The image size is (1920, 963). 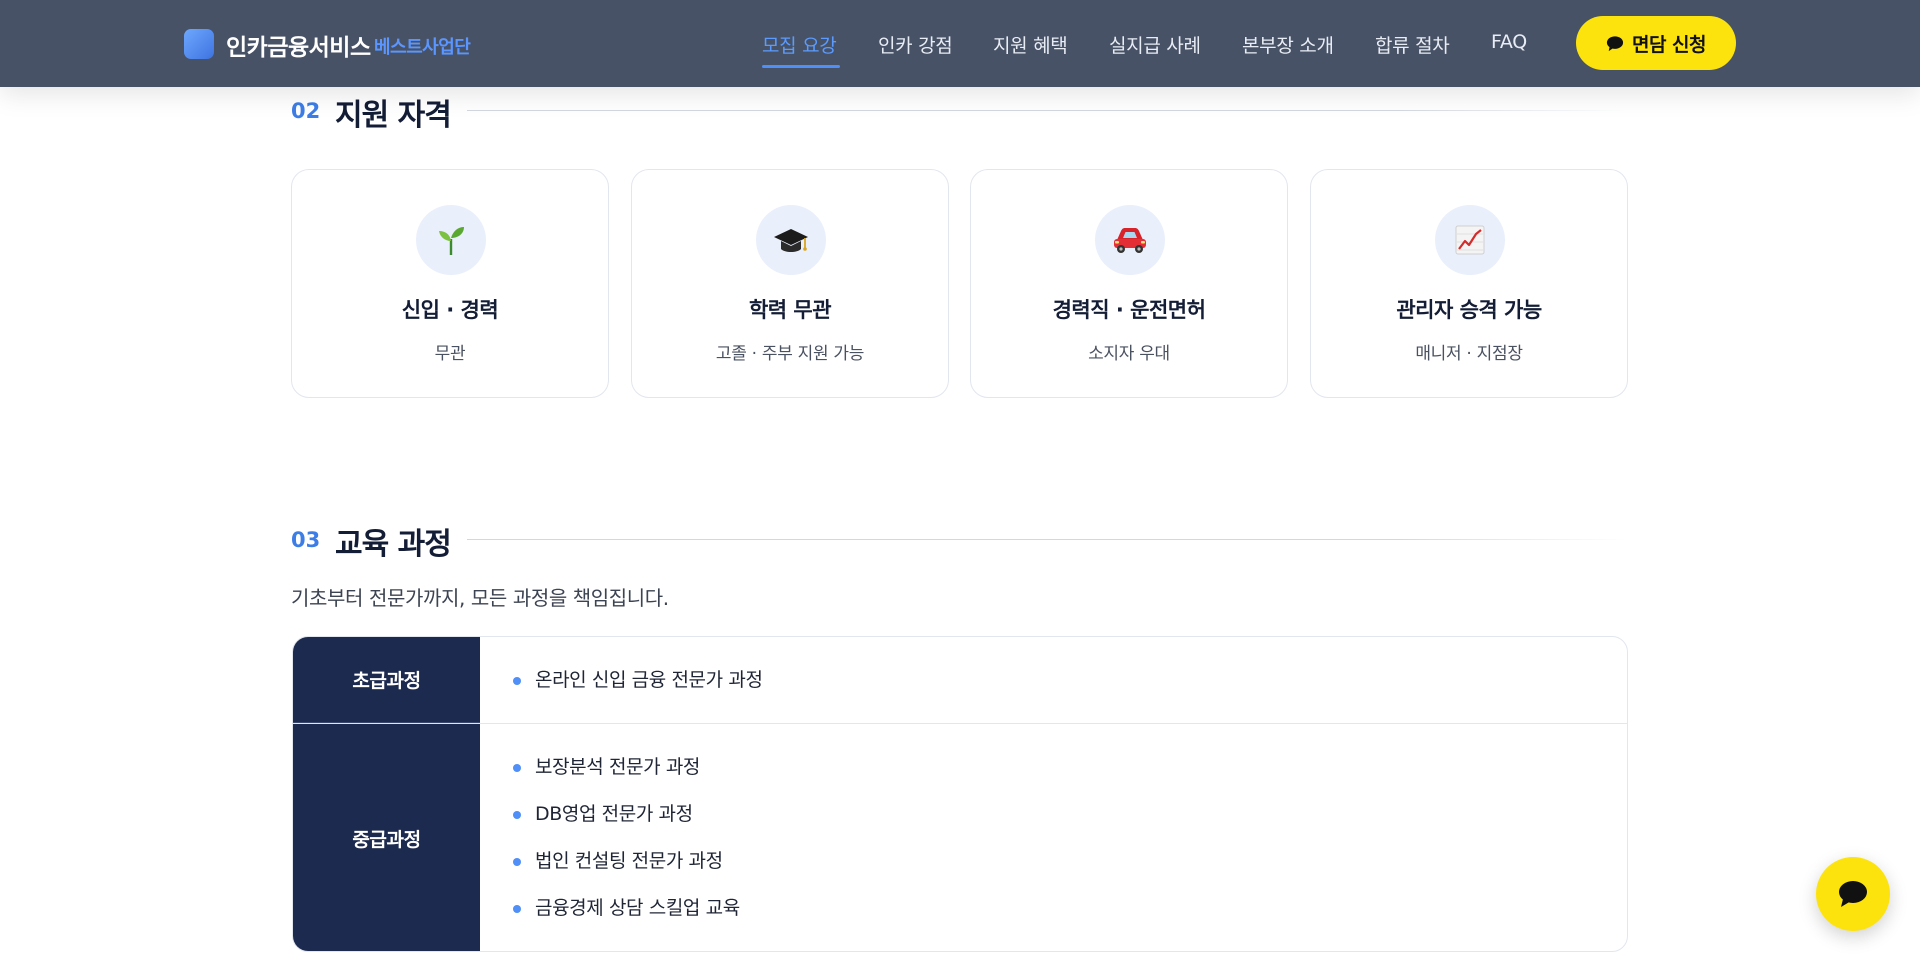 I want to click on section-title: 교육 과정, so click(x=393, y=544).